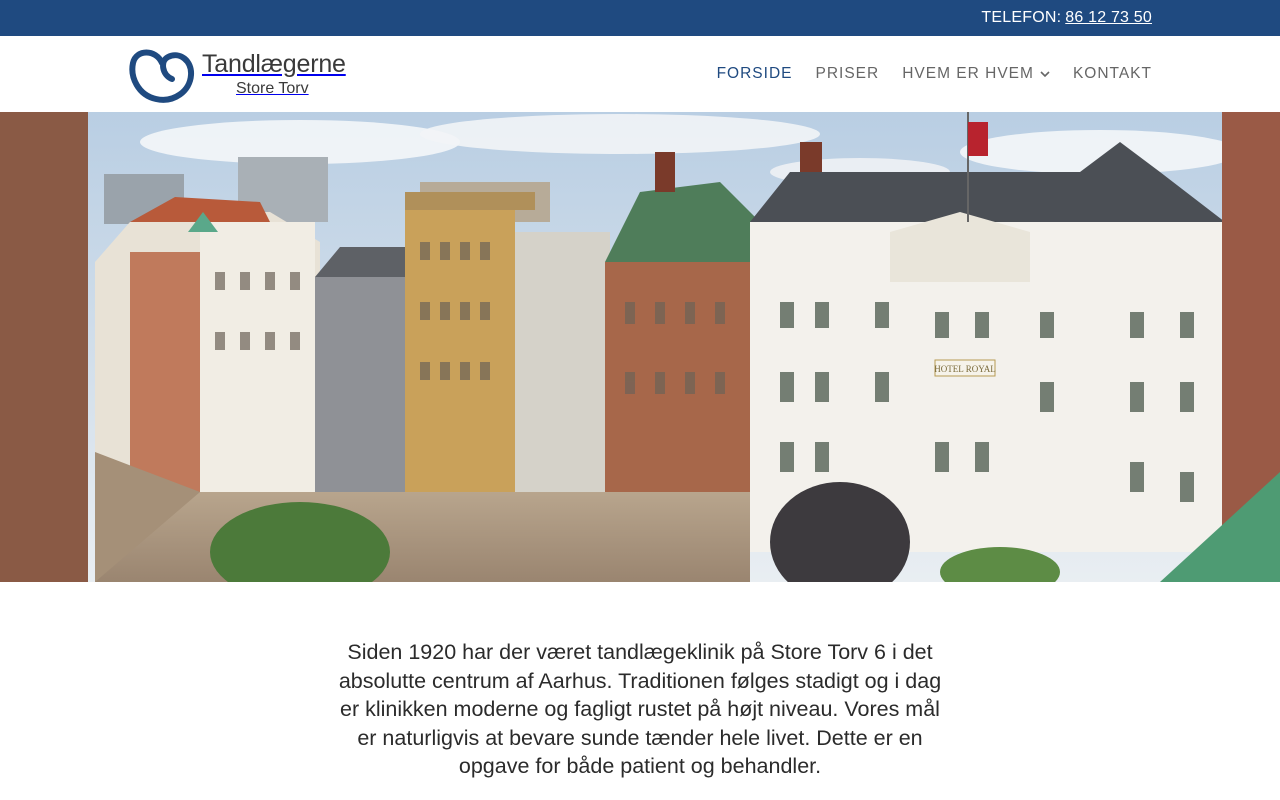  Describe the element at coordinates (162, 76) in the screenshot. I see `tooth-heart-icon` at that location.